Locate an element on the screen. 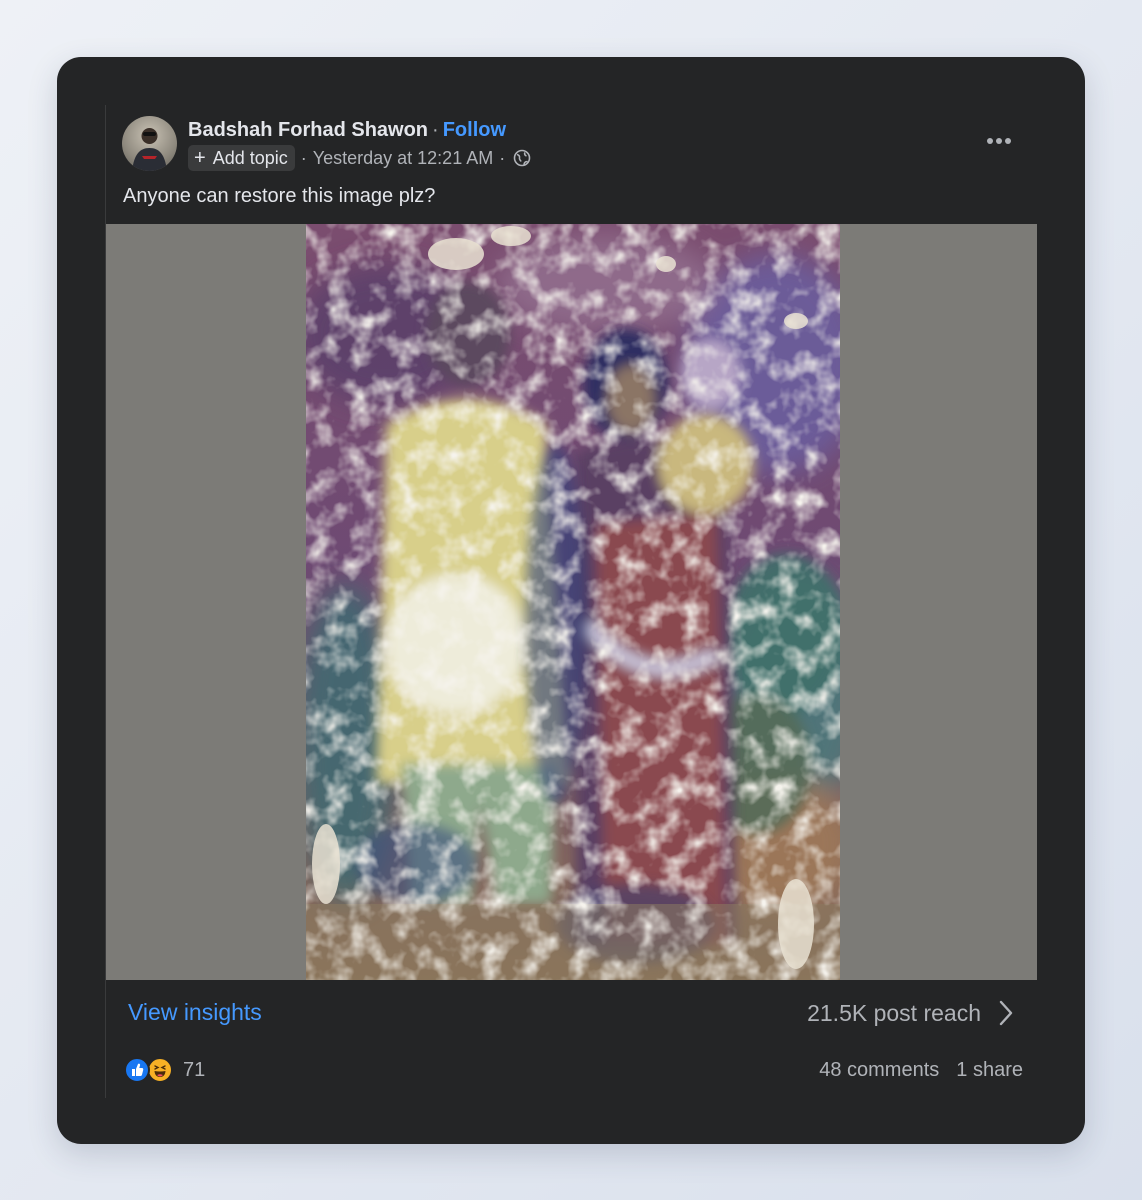 The width and height of the screenshot is (1142, 1200). post-meta: + Add topic · Yesterday at 12:21 AM · is located at coordinates (359, 158).